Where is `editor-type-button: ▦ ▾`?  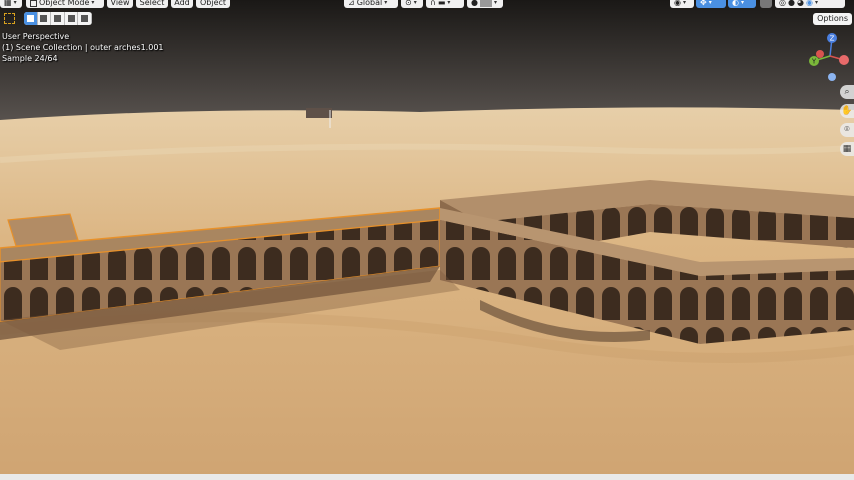
editor-type-button: ▦ ▾ is located at coordinates (11, 4).